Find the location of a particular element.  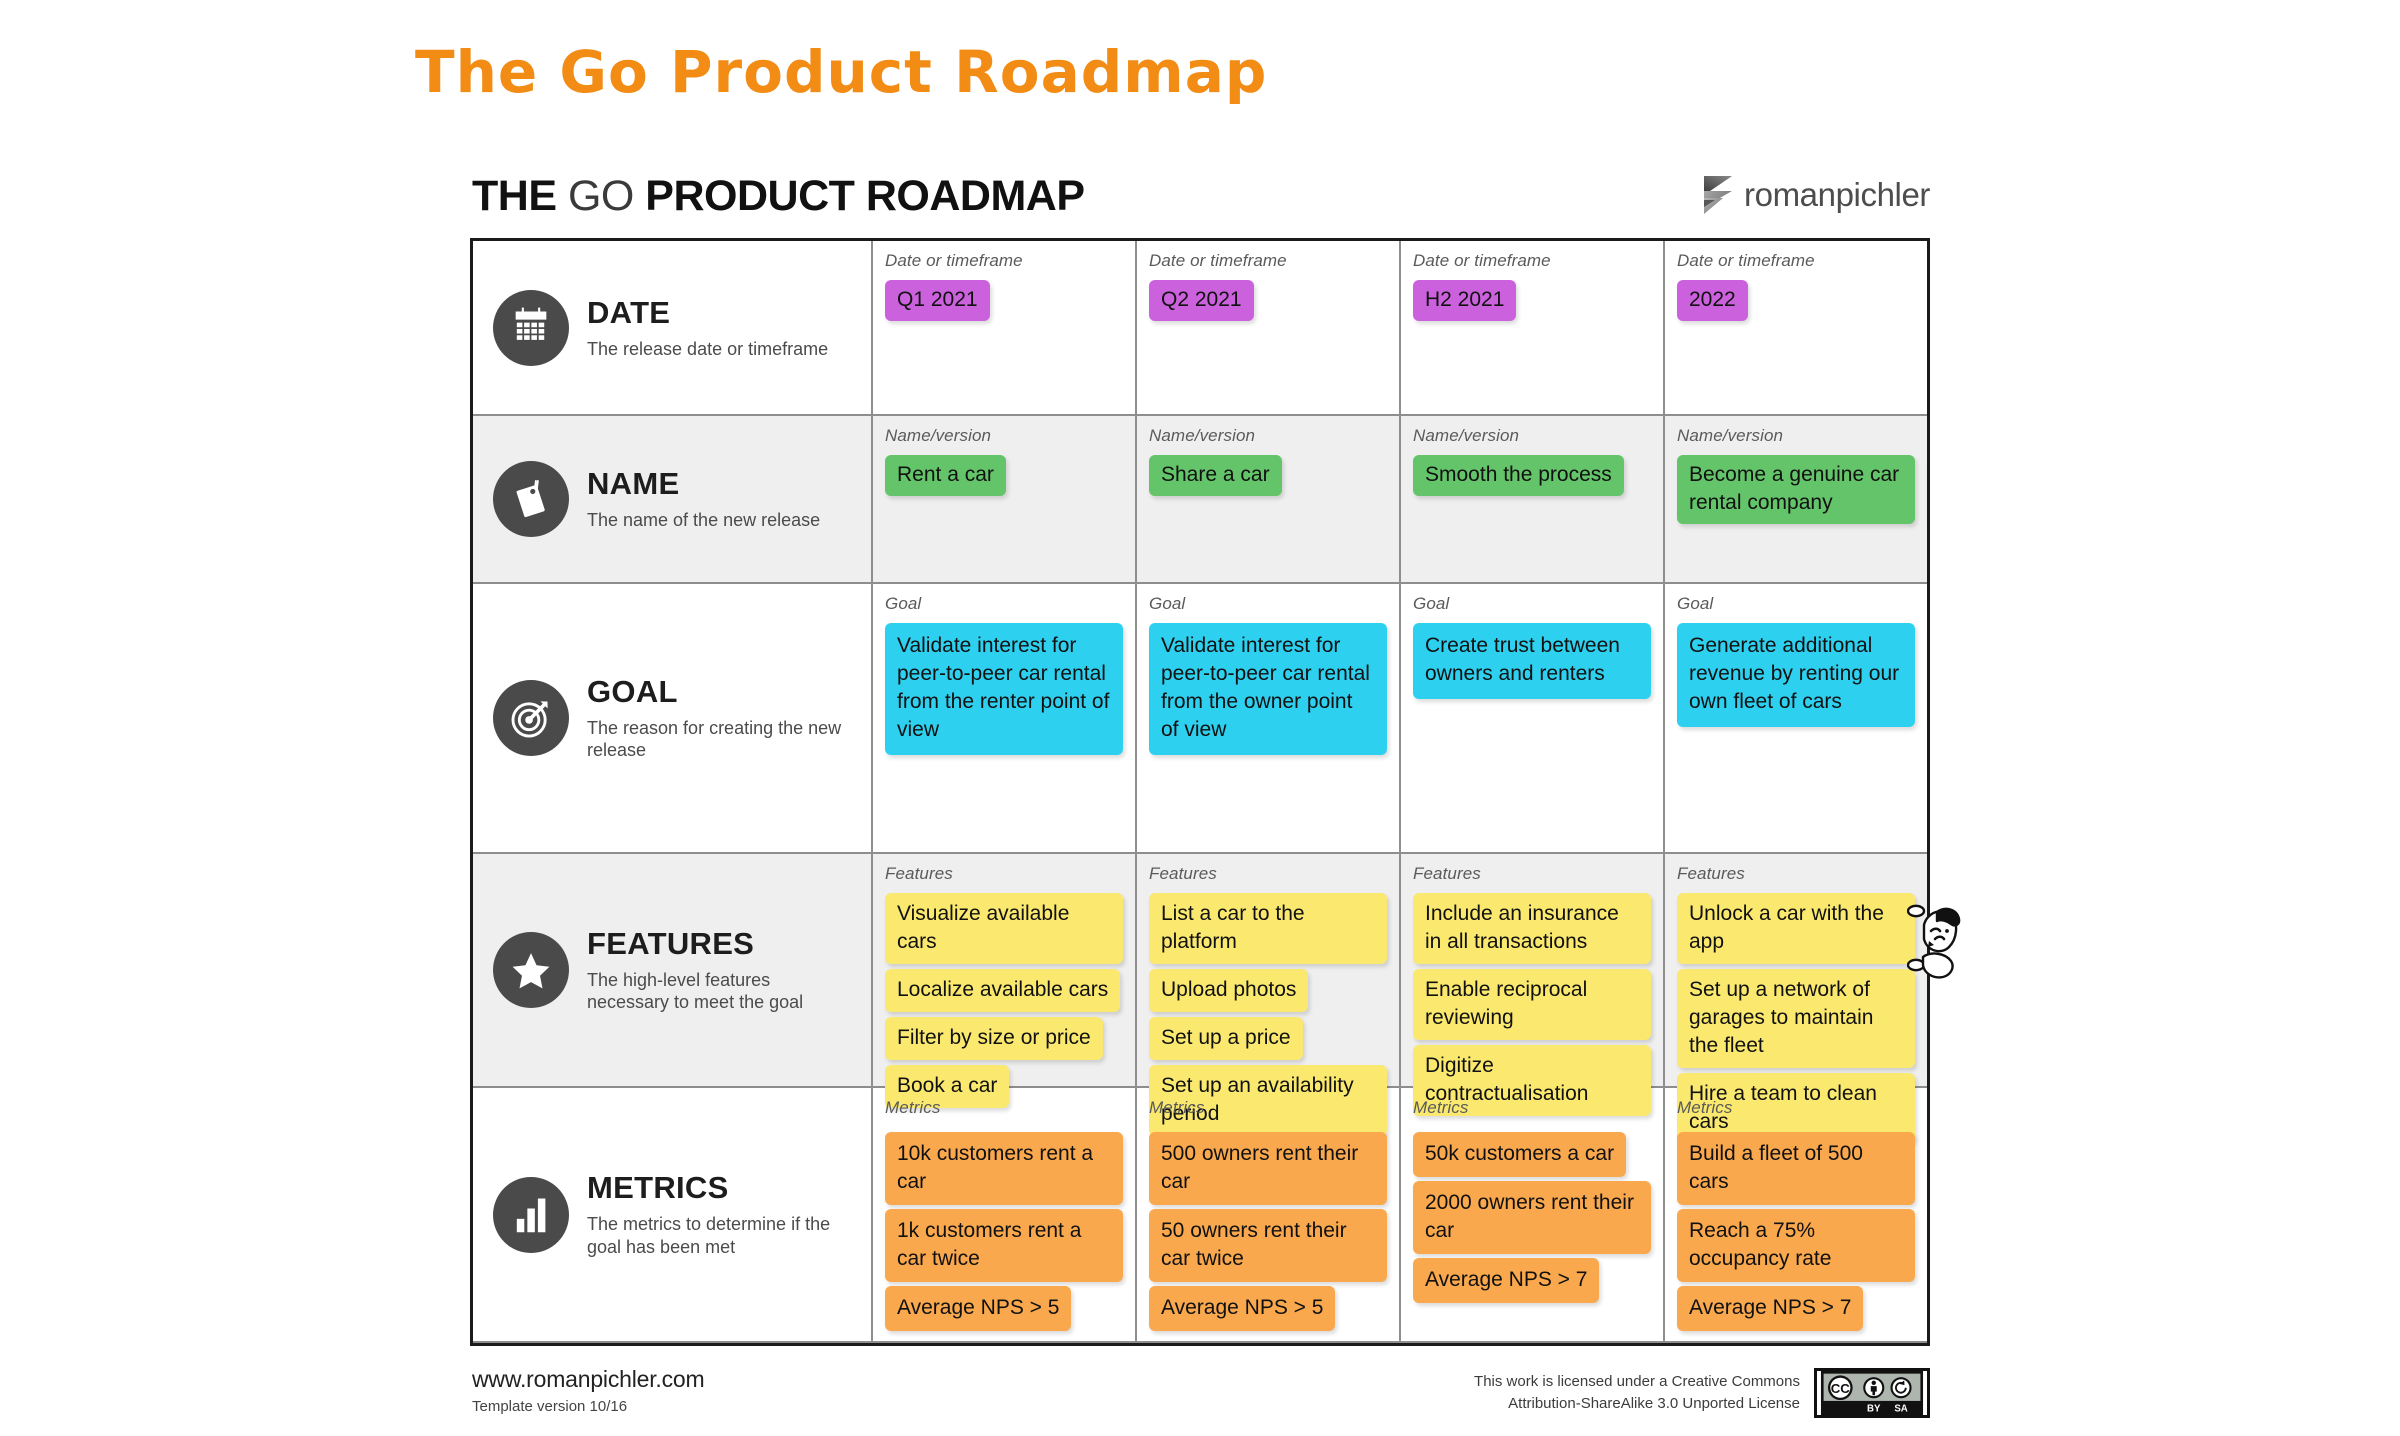

page-title: The Go Product Roadmap is located at coordinates (841, 72).